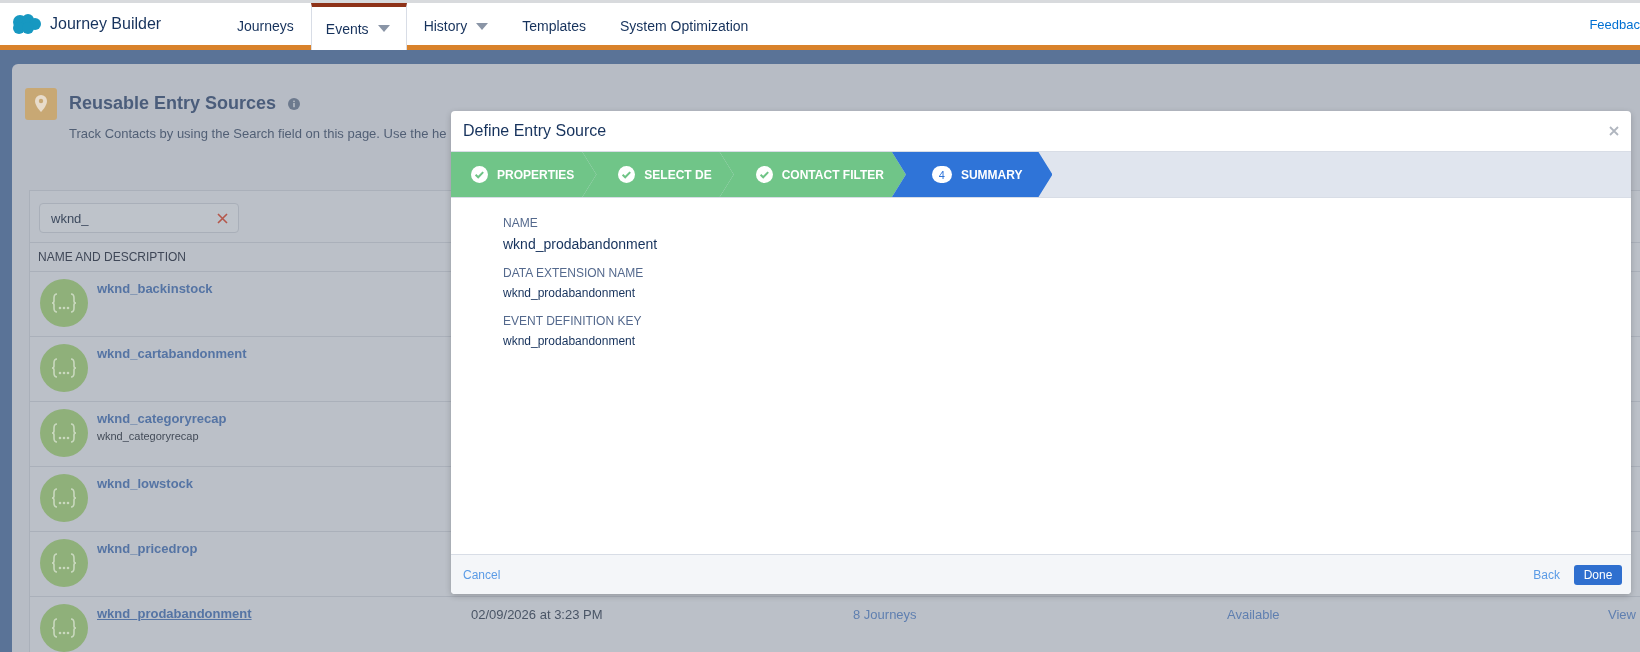 This screenshot has height=652, width=1640. What do you see at coordinates (456, 24) in the screenshot?
I see `nav-tab: History` at bounding box center [456, 24].